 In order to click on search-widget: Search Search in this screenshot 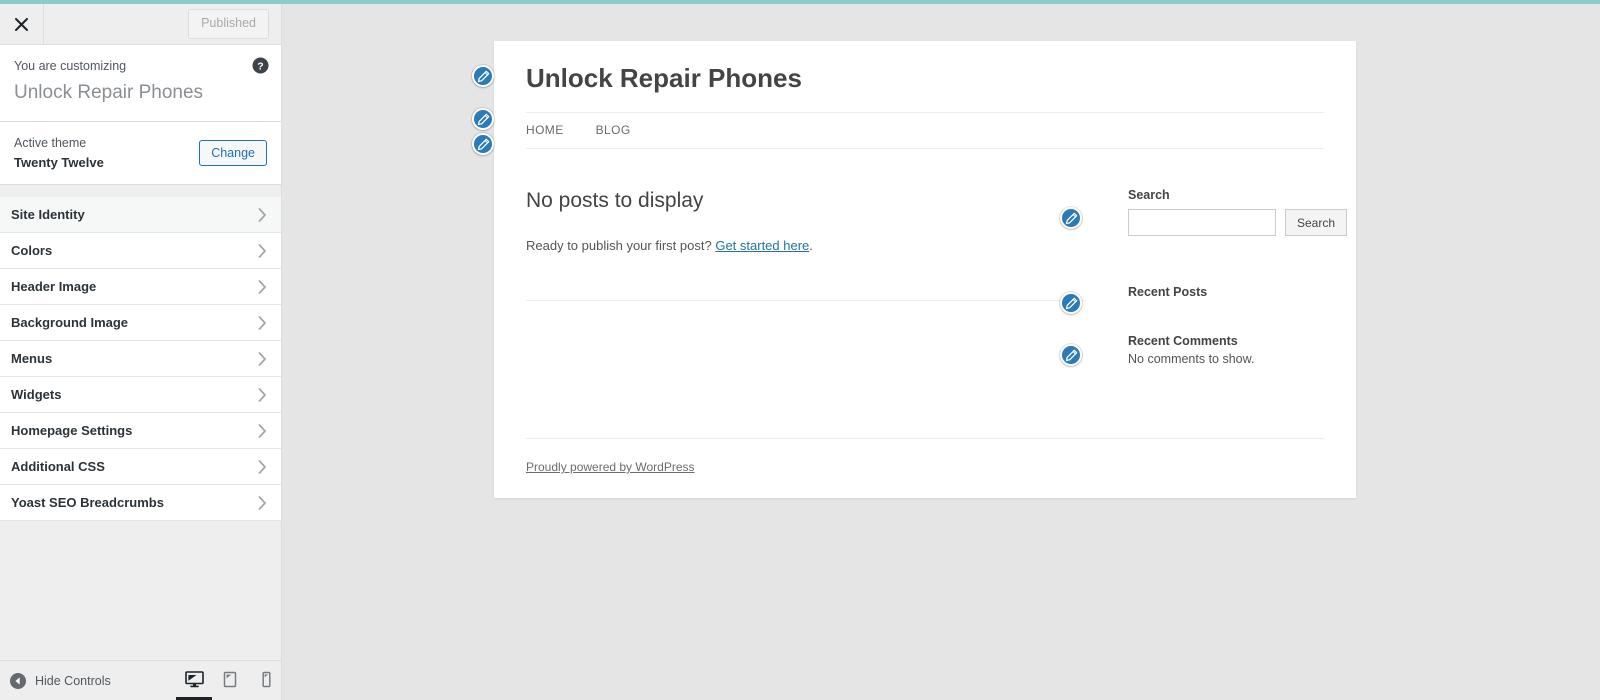, I will do `click(1248, 212)`.